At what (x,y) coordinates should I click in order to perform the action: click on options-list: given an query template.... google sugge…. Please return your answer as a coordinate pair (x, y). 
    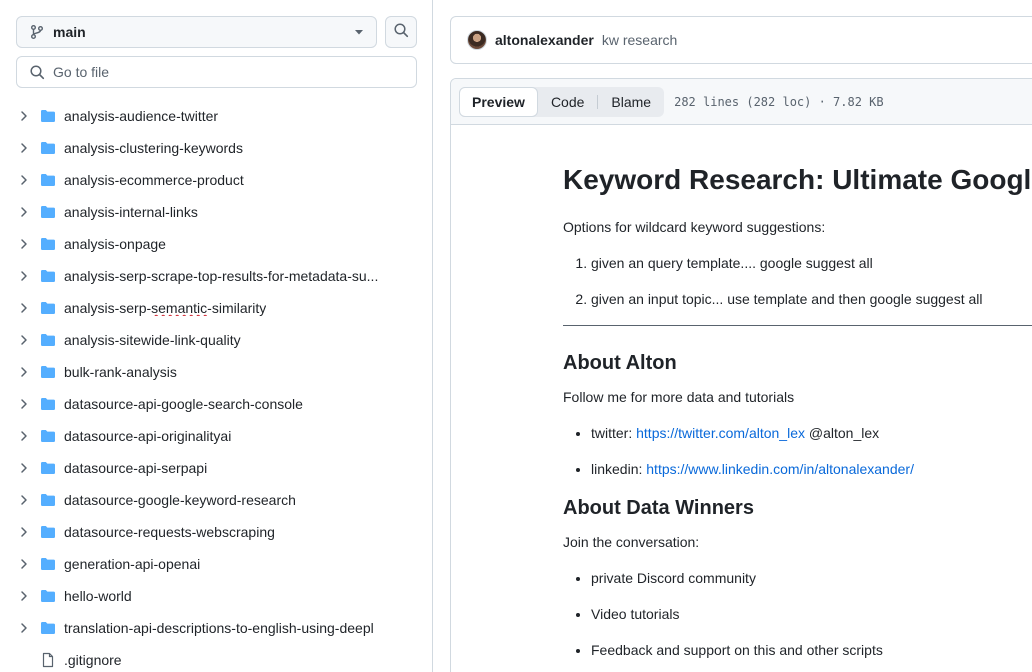
    Looking at the image, I should click on (797, 281).